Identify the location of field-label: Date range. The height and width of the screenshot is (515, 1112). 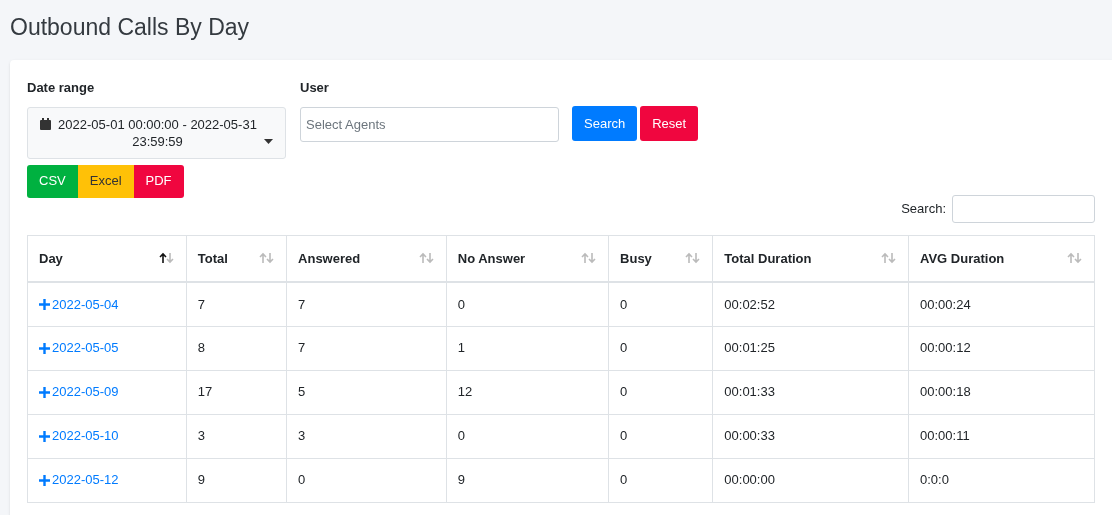
(61, 88).